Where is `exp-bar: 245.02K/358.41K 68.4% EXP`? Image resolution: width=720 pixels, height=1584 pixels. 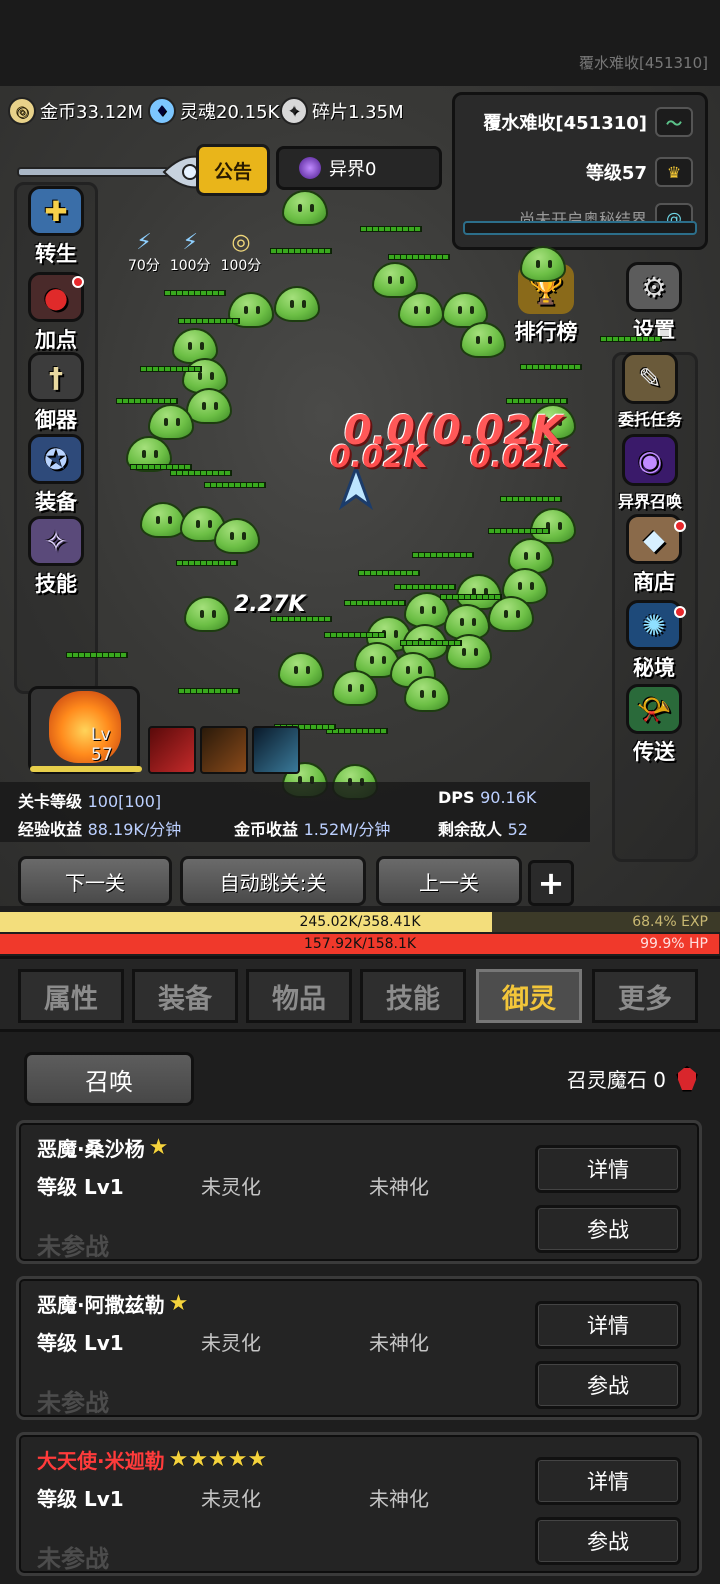 exp-bar: 245.02K/358.41K 68.4% EXP is located at coordinates (360, 922).